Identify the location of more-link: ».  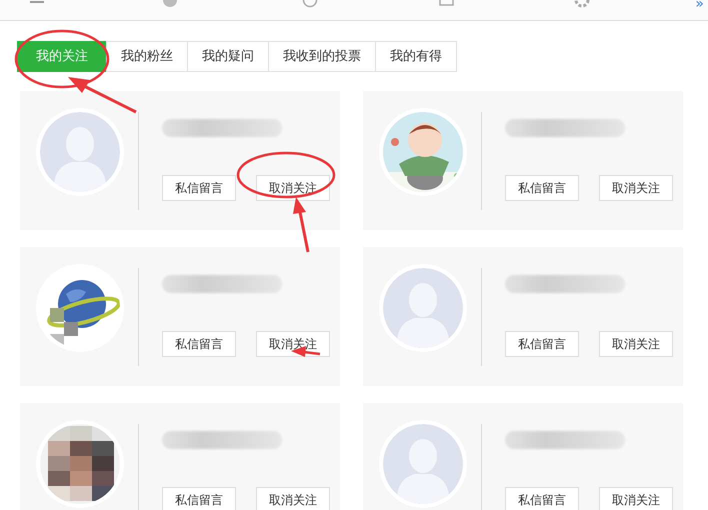
(699, 10).